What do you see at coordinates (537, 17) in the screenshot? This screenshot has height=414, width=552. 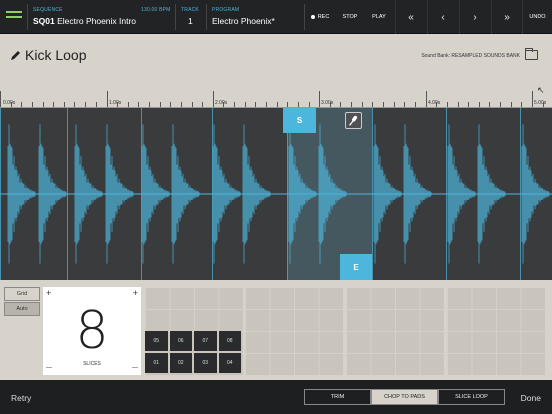 I see `undo-button: UNDO` at bounding box center [537, 17].